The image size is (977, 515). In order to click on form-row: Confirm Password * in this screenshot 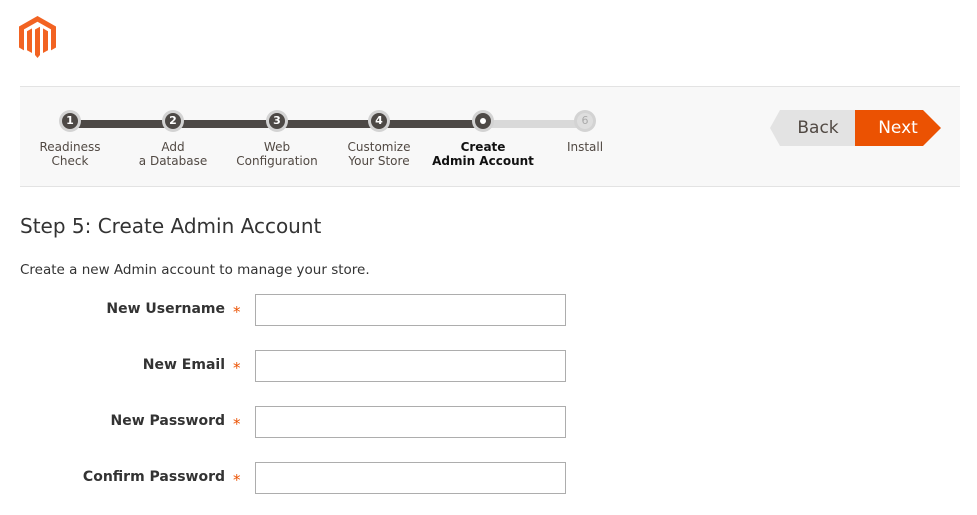, I will do `click(300, 479)`.